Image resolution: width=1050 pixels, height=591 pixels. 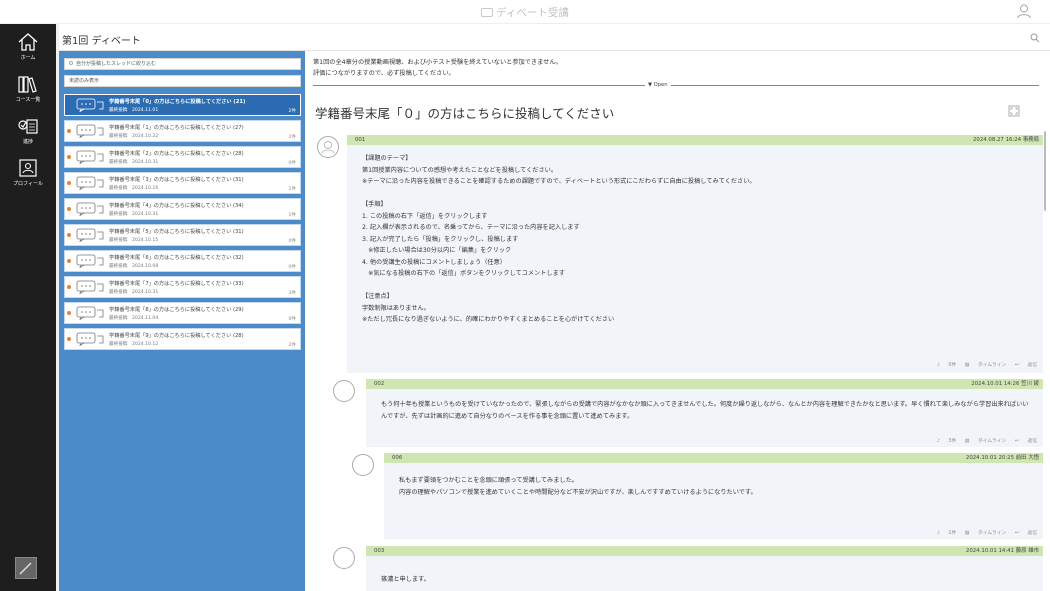 I want to click on thread-title: 学籍番号末尾「7」の方はこちらに投稿してください (33), so click(x=176, y=284).